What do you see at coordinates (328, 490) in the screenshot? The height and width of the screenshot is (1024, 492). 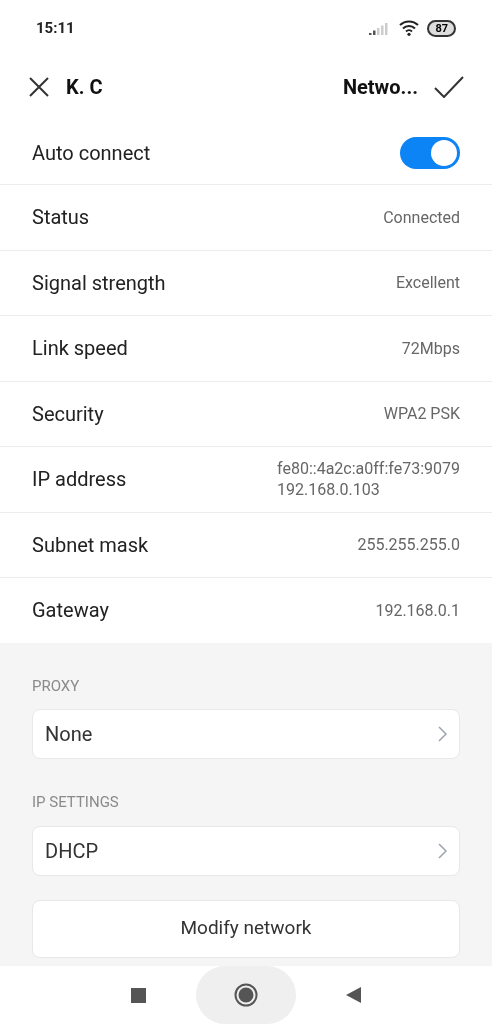 I see `setting-value: 192.168.0.103` at bounding box center [328, 490].